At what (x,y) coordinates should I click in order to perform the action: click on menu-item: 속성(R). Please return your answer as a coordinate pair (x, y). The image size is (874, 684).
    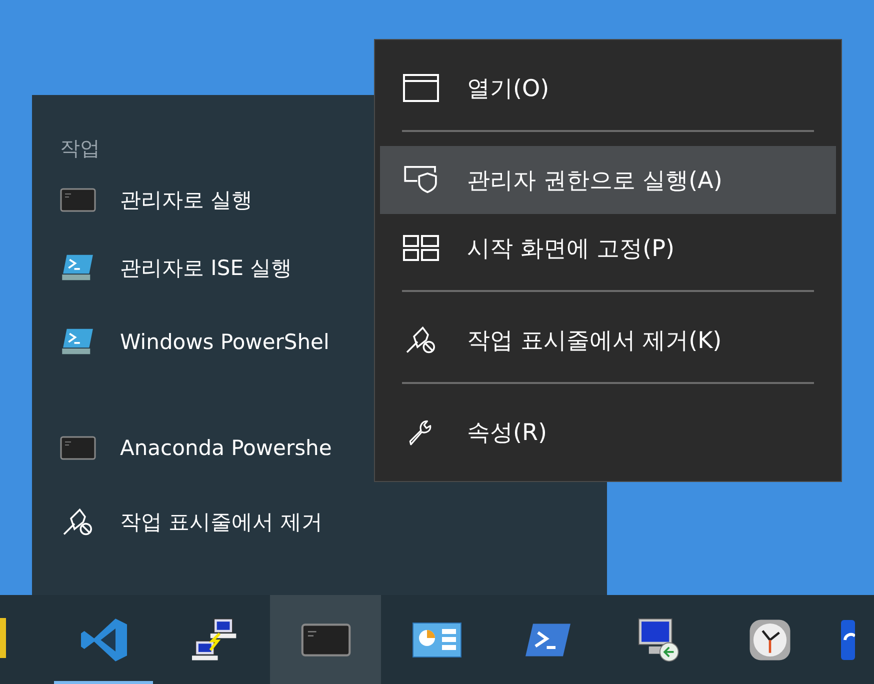
    Looking at the image, I should click on (608, 432).